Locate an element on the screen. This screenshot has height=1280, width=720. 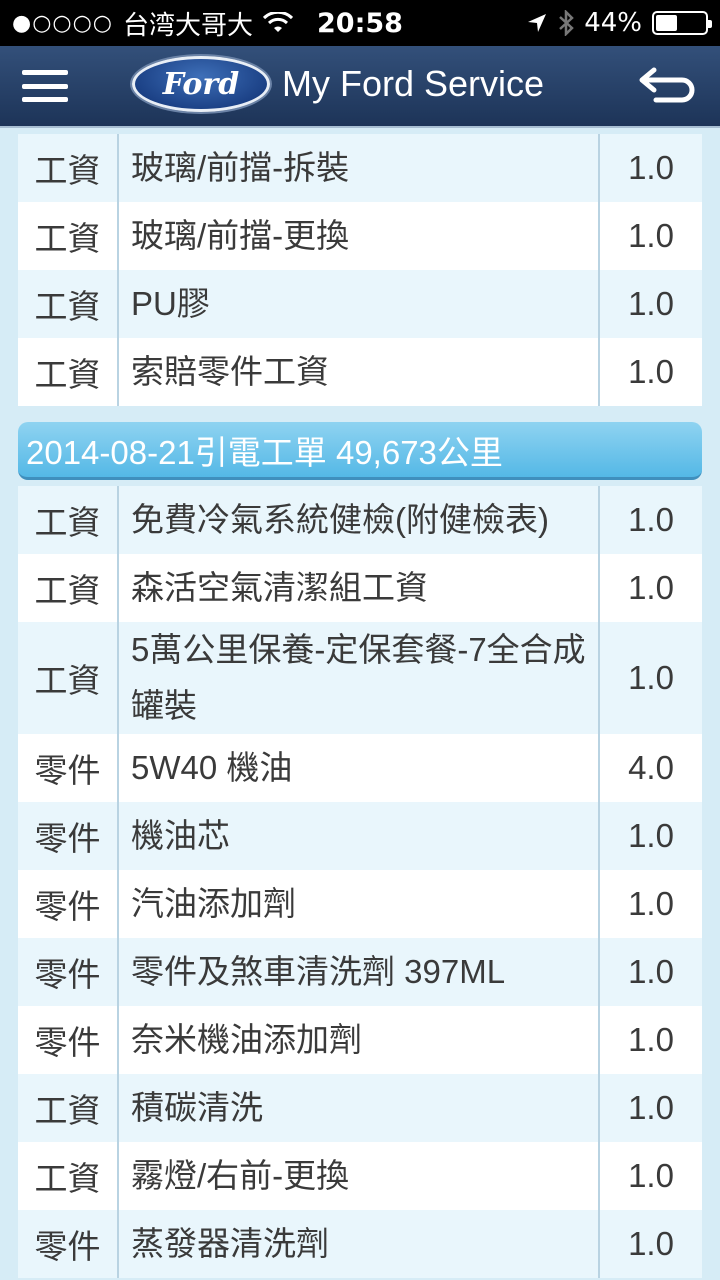
table-row: 工資 免費冷氣系統健檢(附健檢表) 1.0 is located at coordinates (360, 520).